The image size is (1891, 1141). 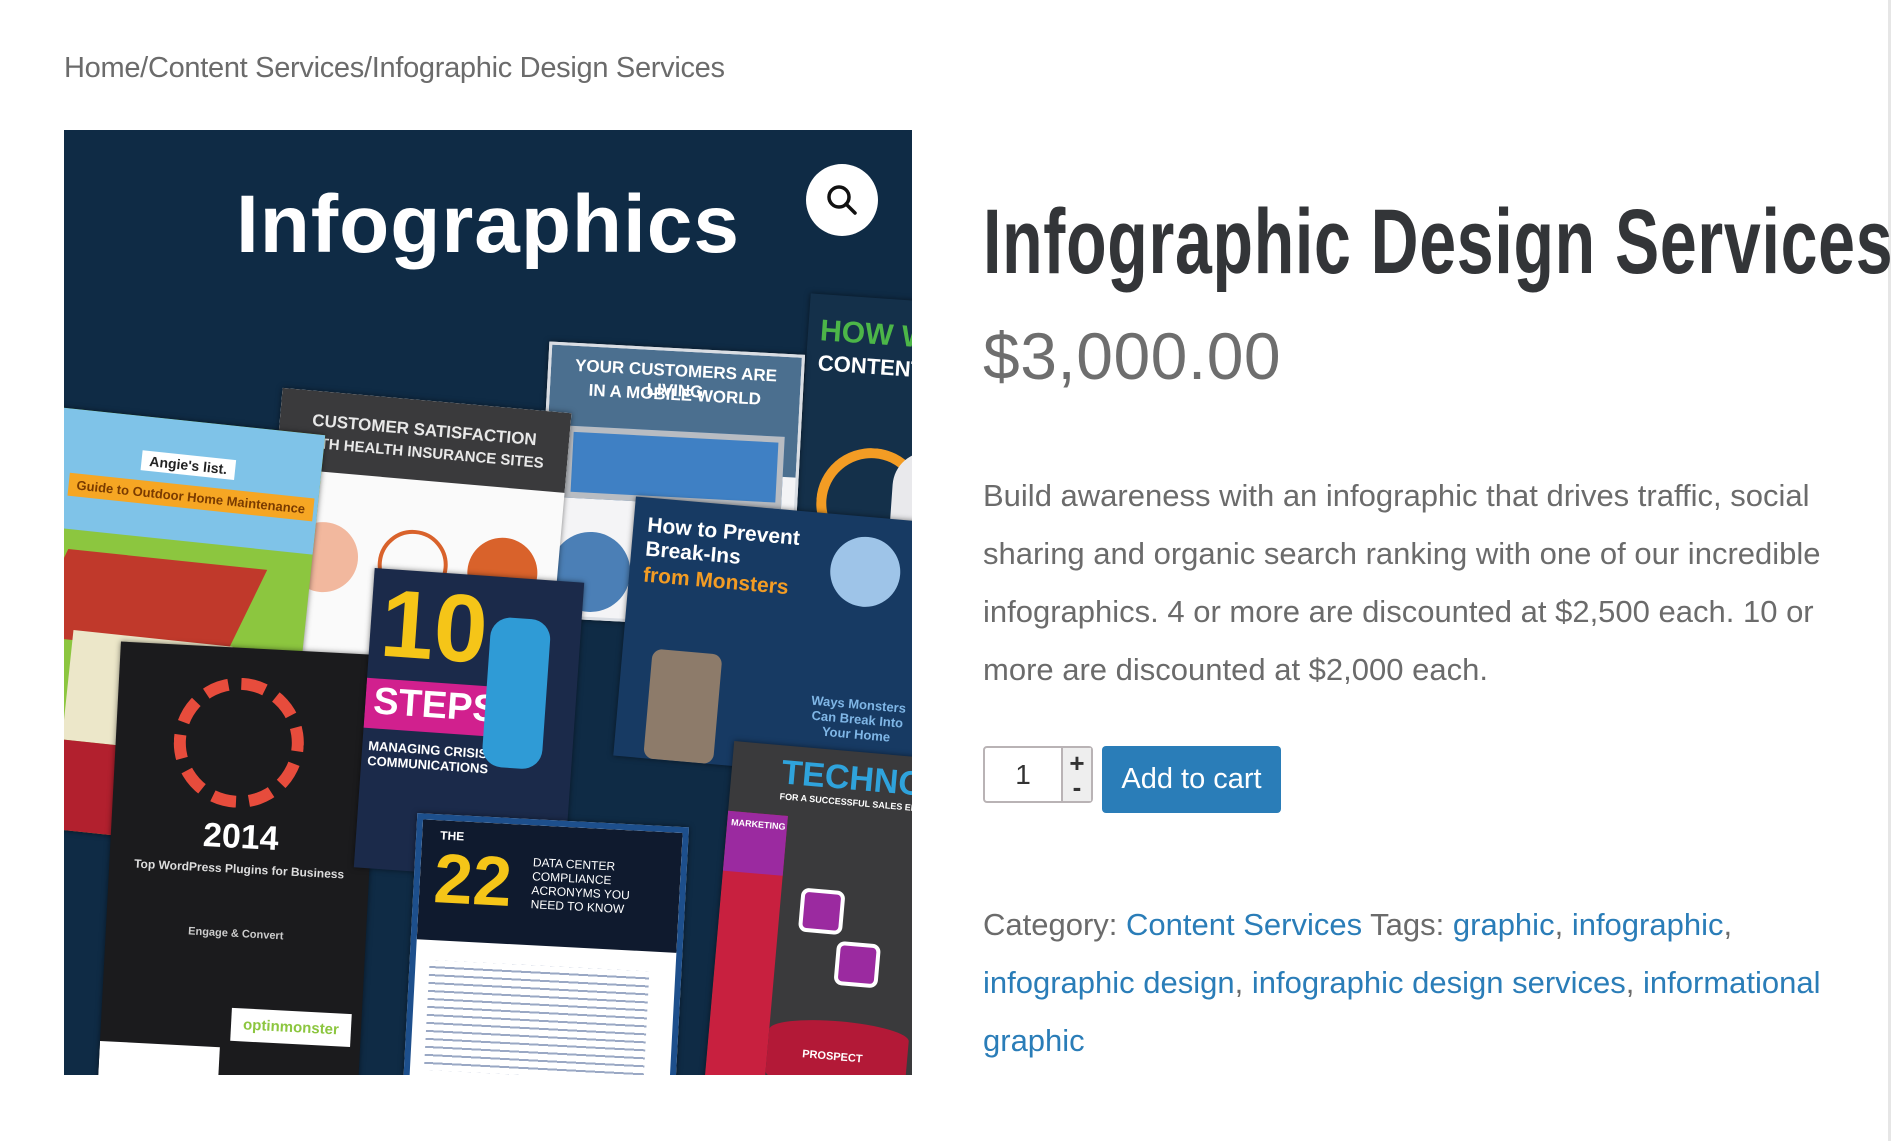 What do you see at coordinates (241, 837) in the screenshot?
I see `card-title: 2014` at bounding box center [241, 837].